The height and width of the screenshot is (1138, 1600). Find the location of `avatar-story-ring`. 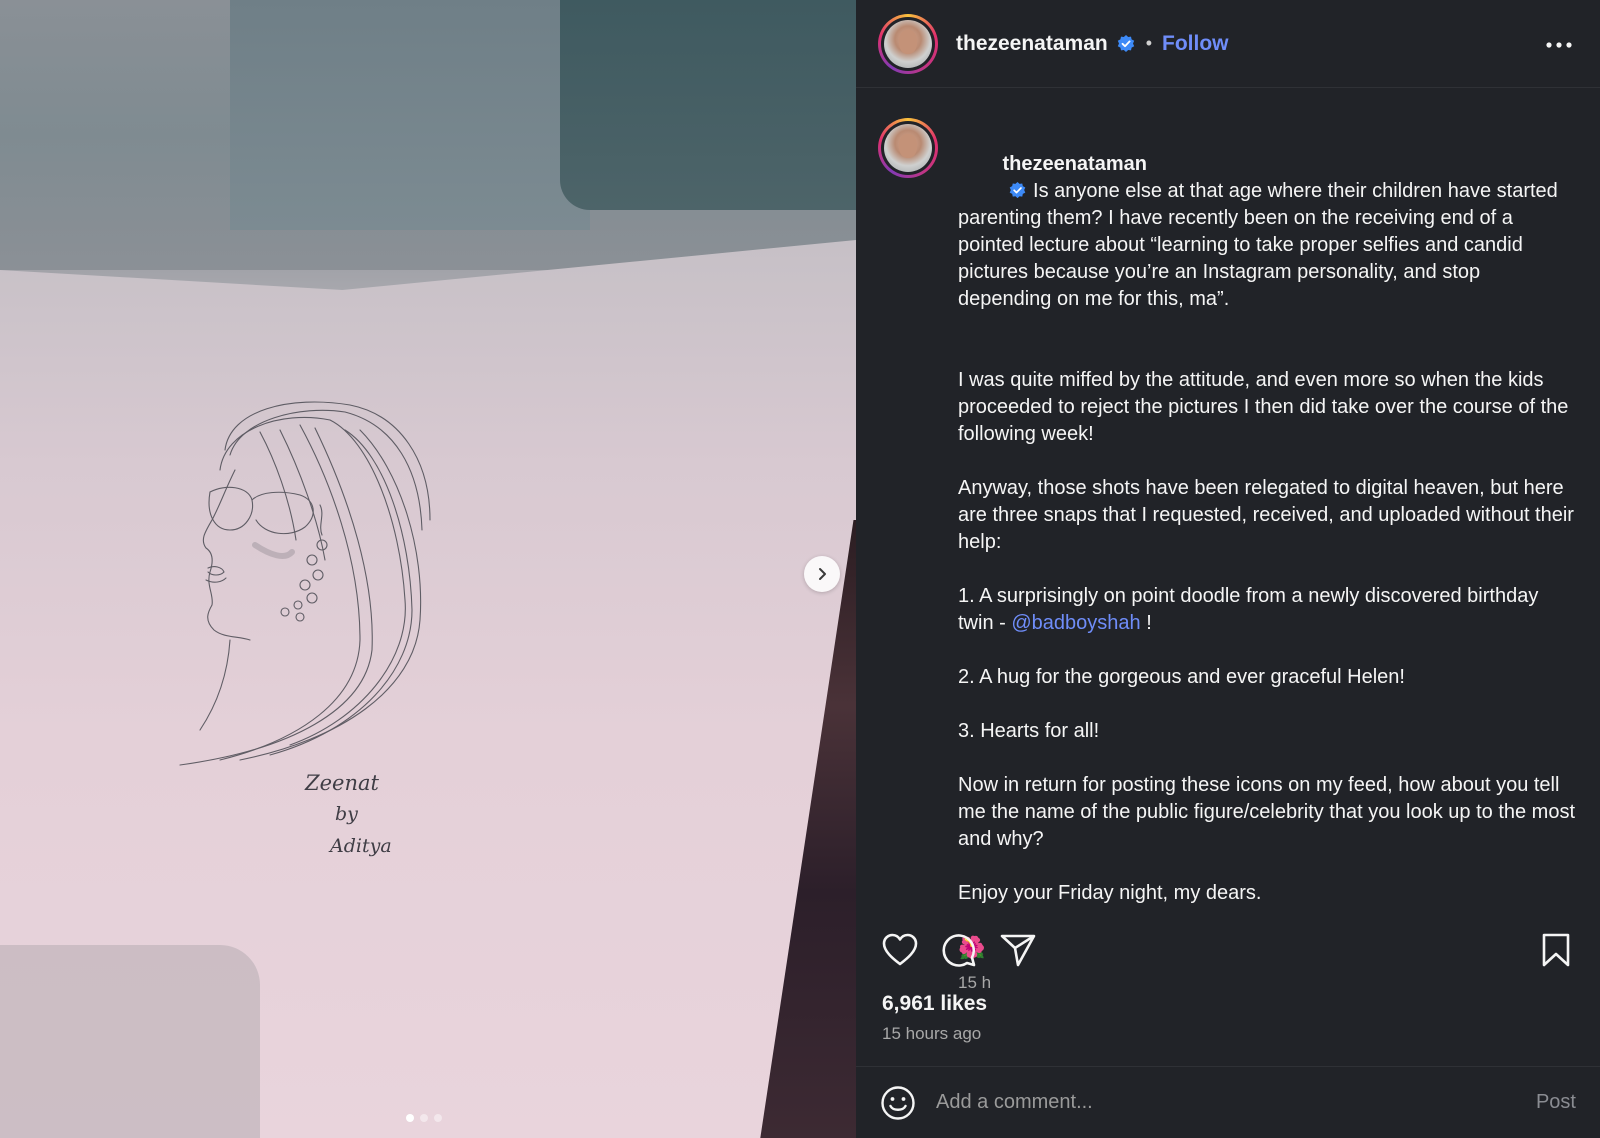

avatar-story-ring is located at coordinates (908, 43).